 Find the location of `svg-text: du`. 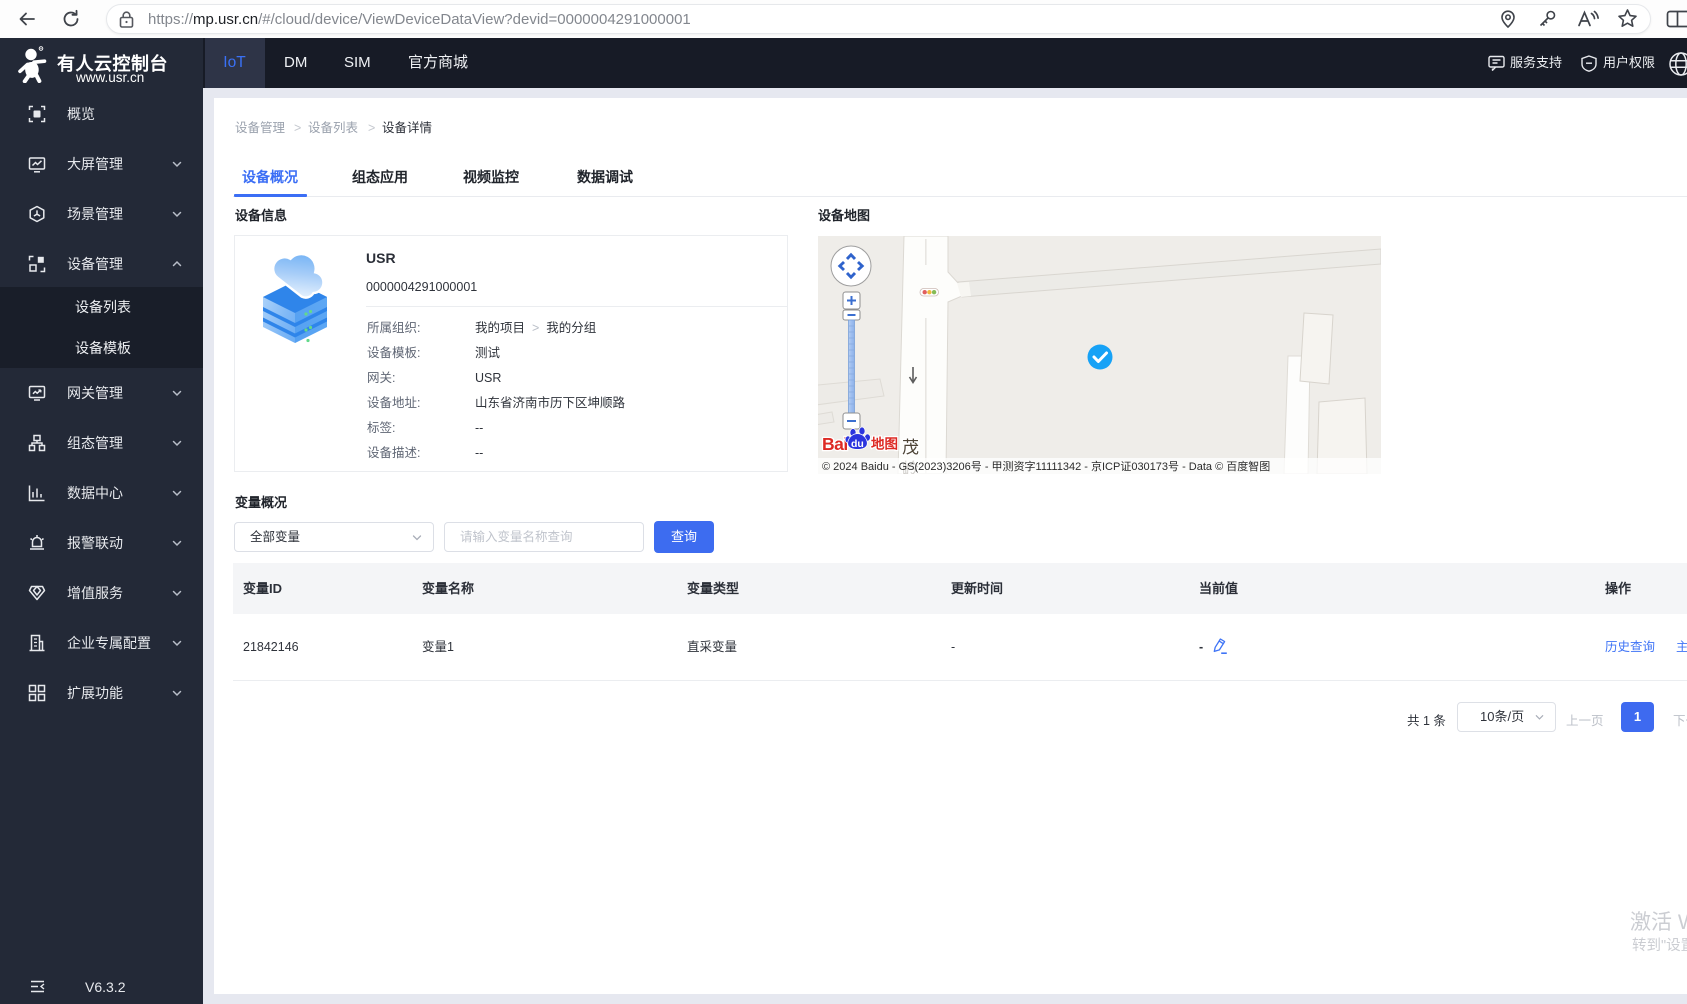

svg-text: du is located at coordinates (857, 444).